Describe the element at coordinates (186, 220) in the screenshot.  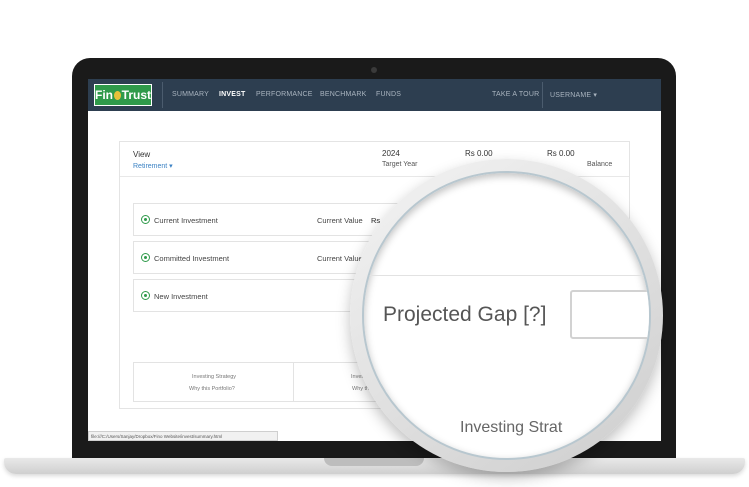
I see `row-label: Current Investment` at that location.